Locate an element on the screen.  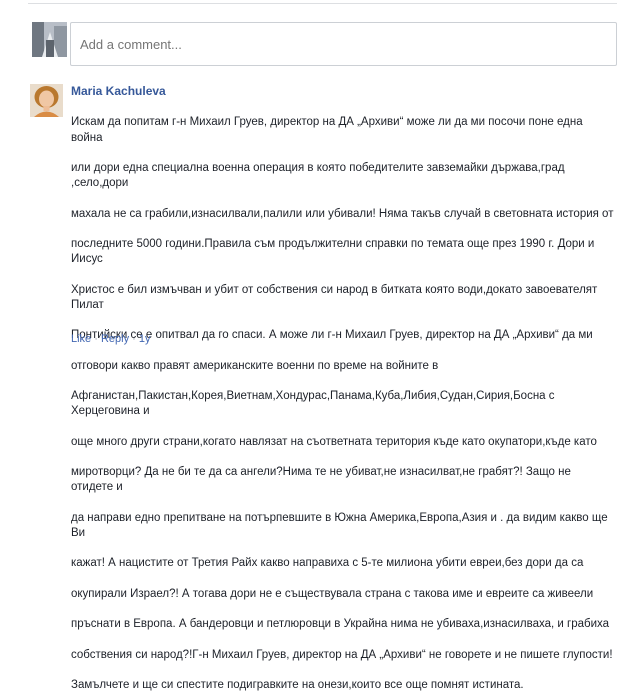
commenter-avatar is located at coordinates (46, 100).